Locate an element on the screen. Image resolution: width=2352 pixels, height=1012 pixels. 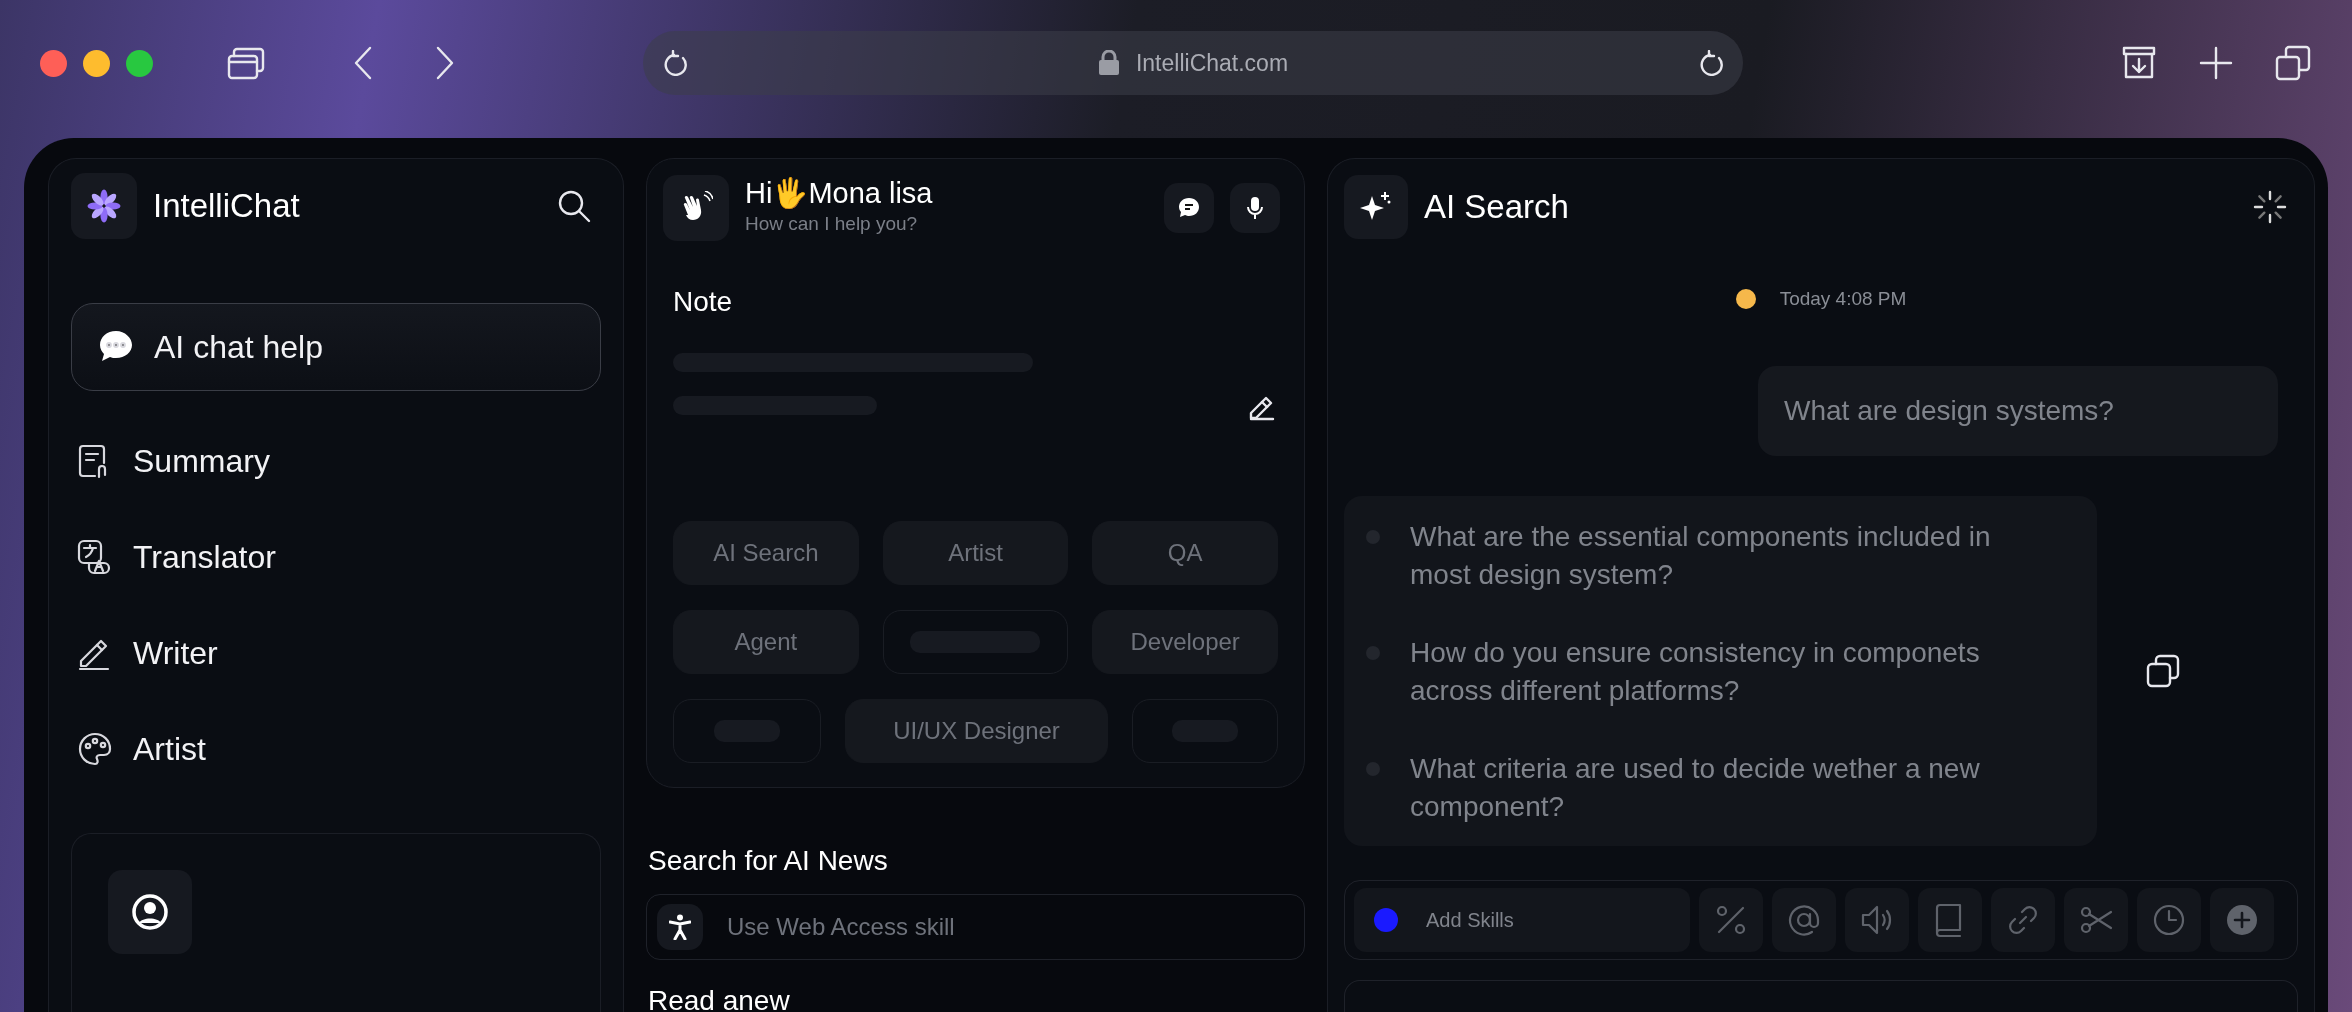
chip: Agent is located at coordinates (766, 642).